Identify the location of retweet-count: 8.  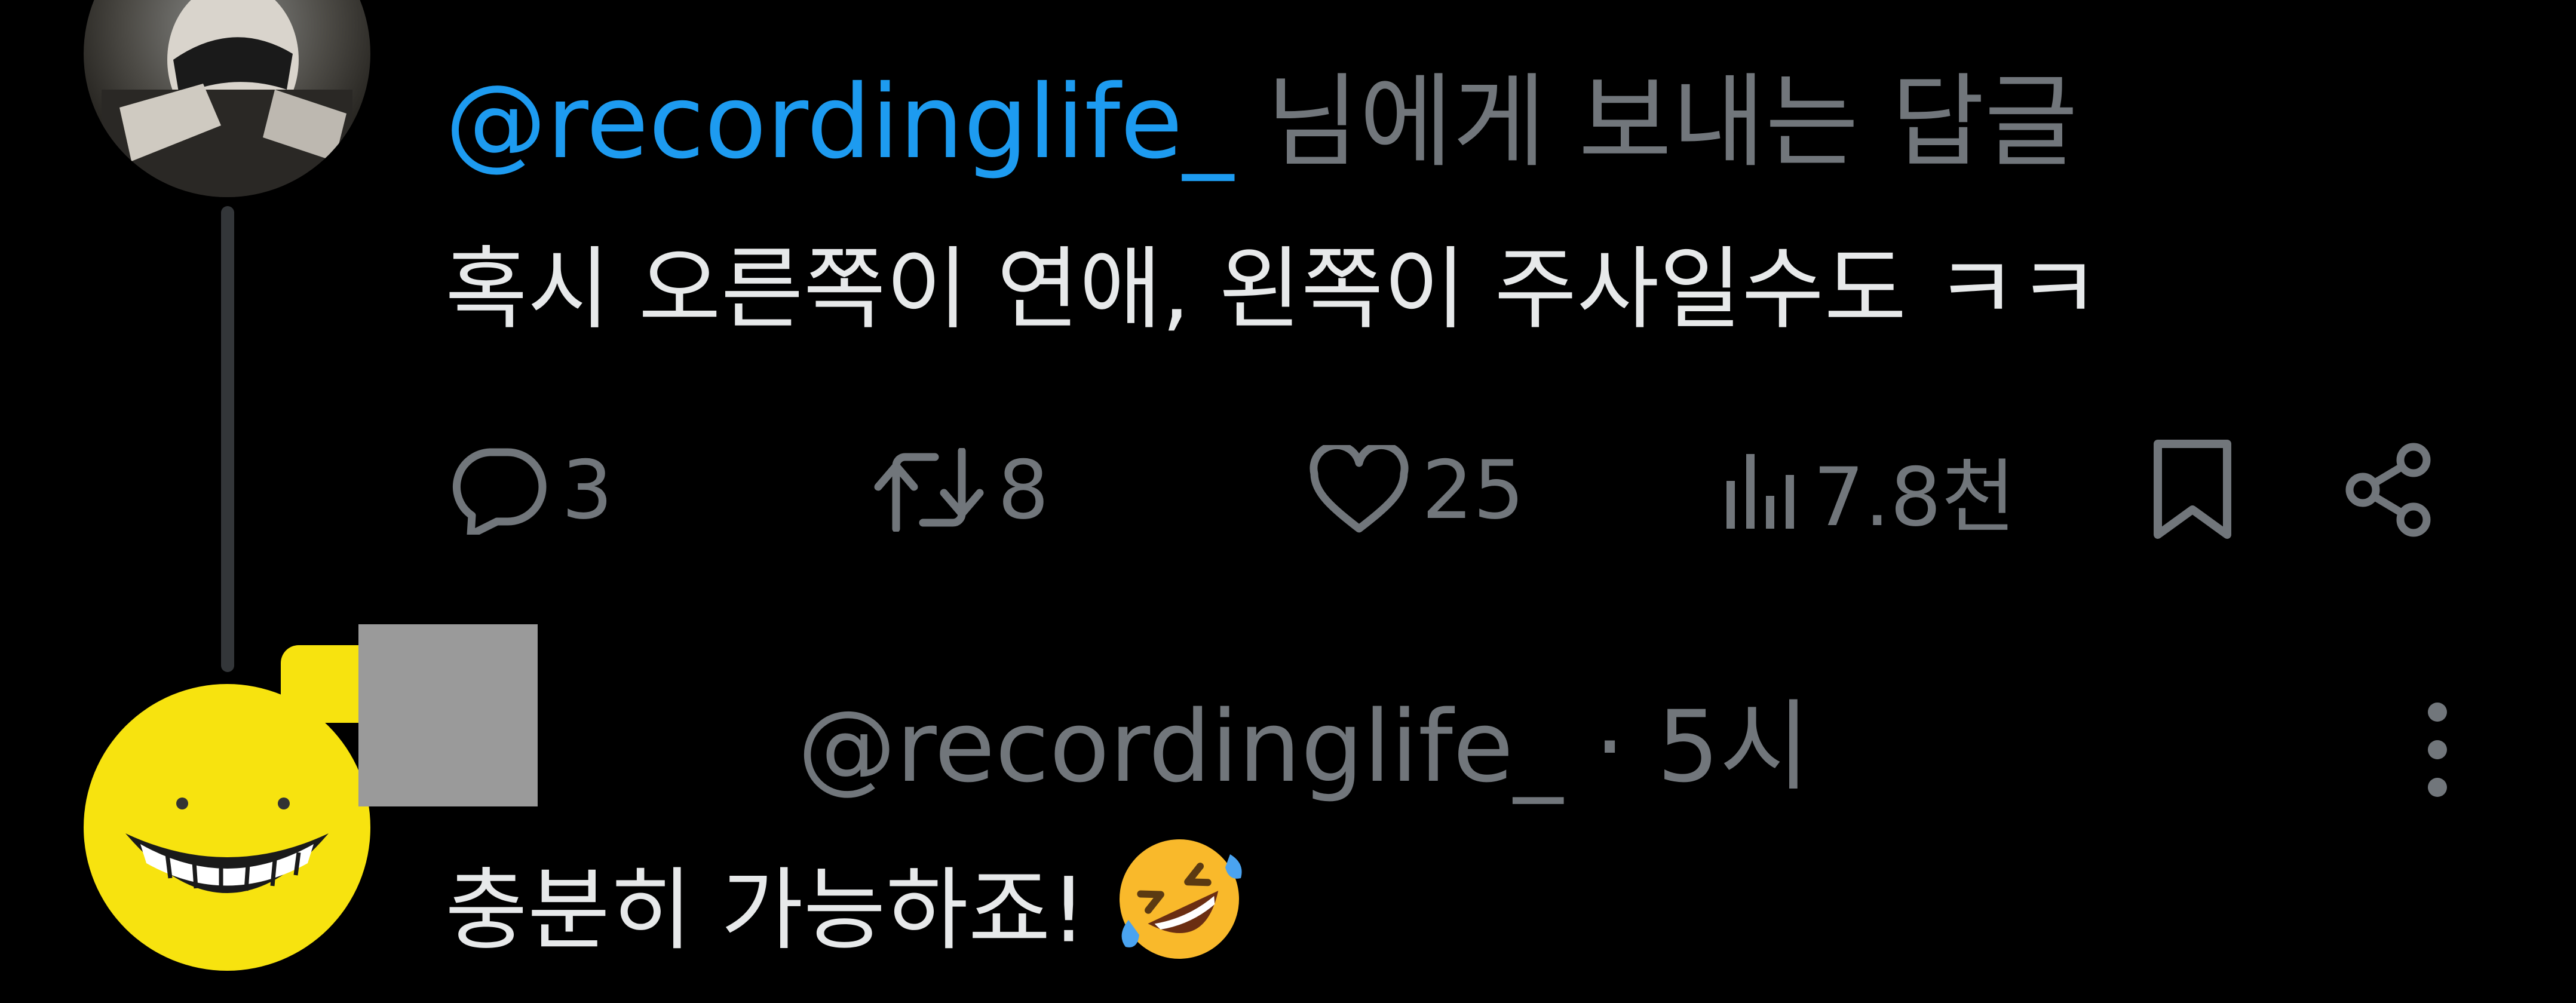
(1023, 490).